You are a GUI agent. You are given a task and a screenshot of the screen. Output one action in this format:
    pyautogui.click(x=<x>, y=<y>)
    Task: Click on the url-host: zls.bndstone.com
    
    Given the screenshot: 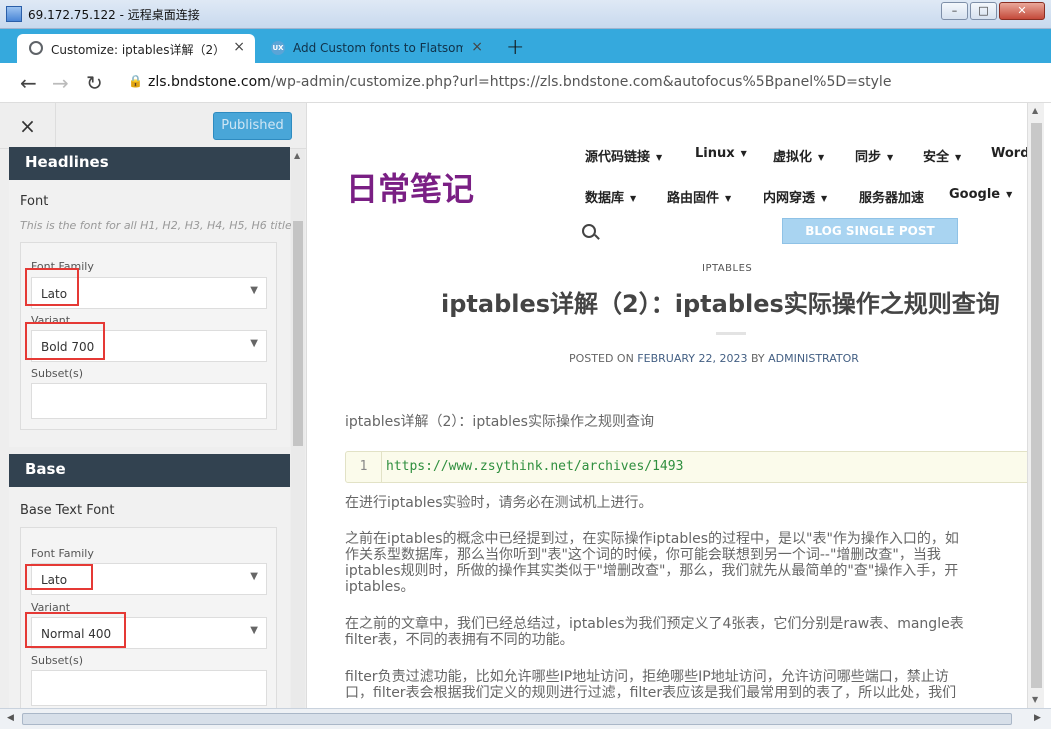 What is the action you would take?
    pyautogui.click(x=209, y=82)
    